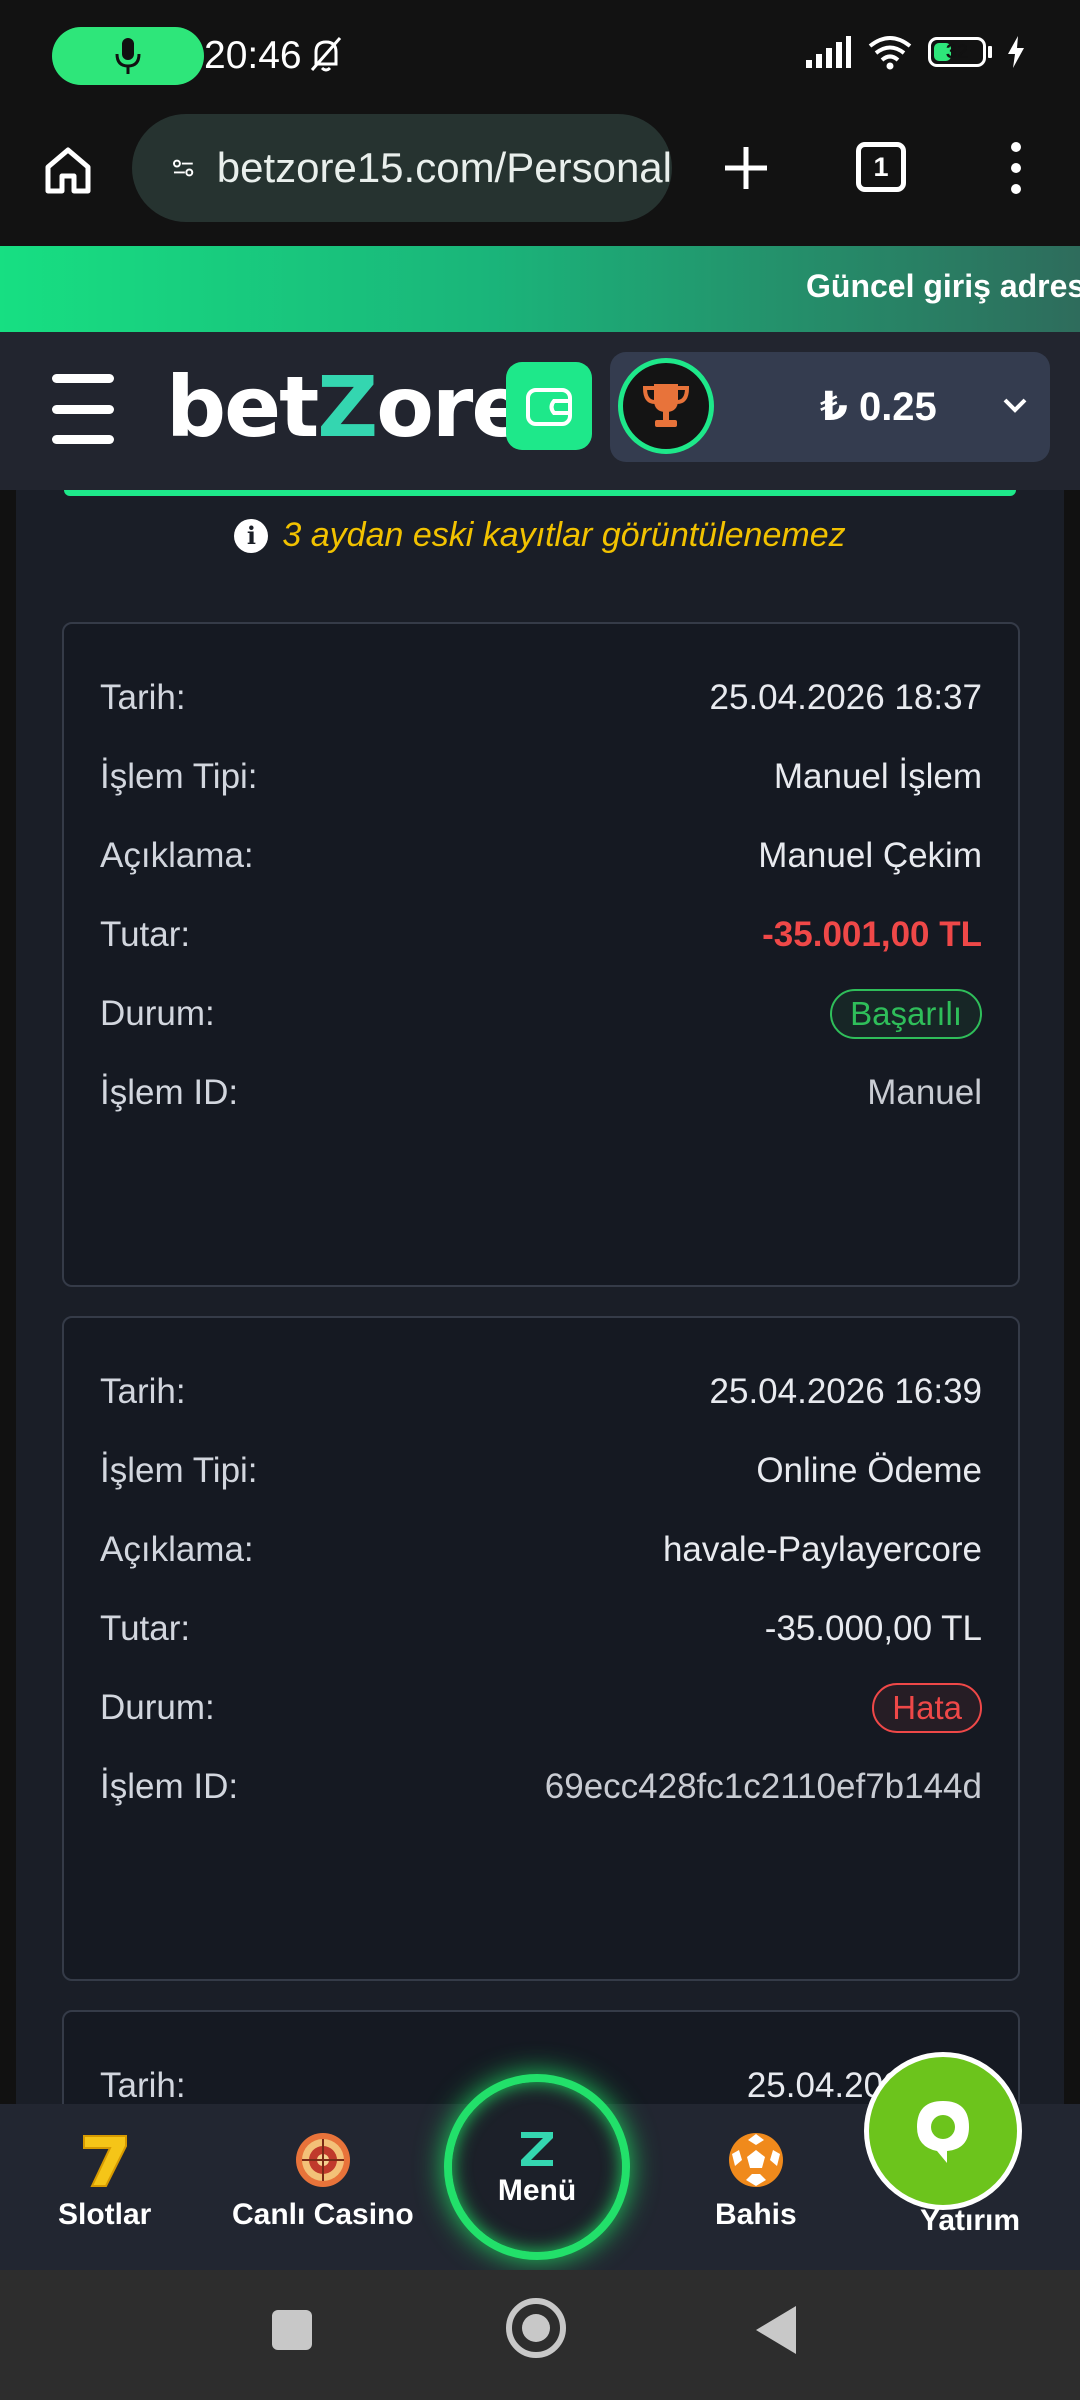 This screenshot has width=1080, height=2400. Describe the element at coordinates (537, 2190) in the screenshot. I see `nav-label-menu: Menü` at that location.